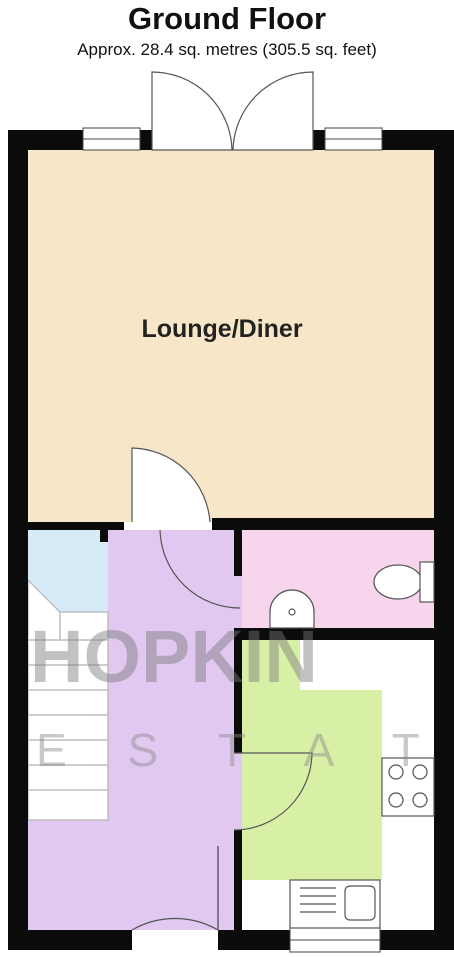 The width and height of the screenshot is (454, 957). I want to click on watermark-subtext: E S T A T, so click(240, 750).